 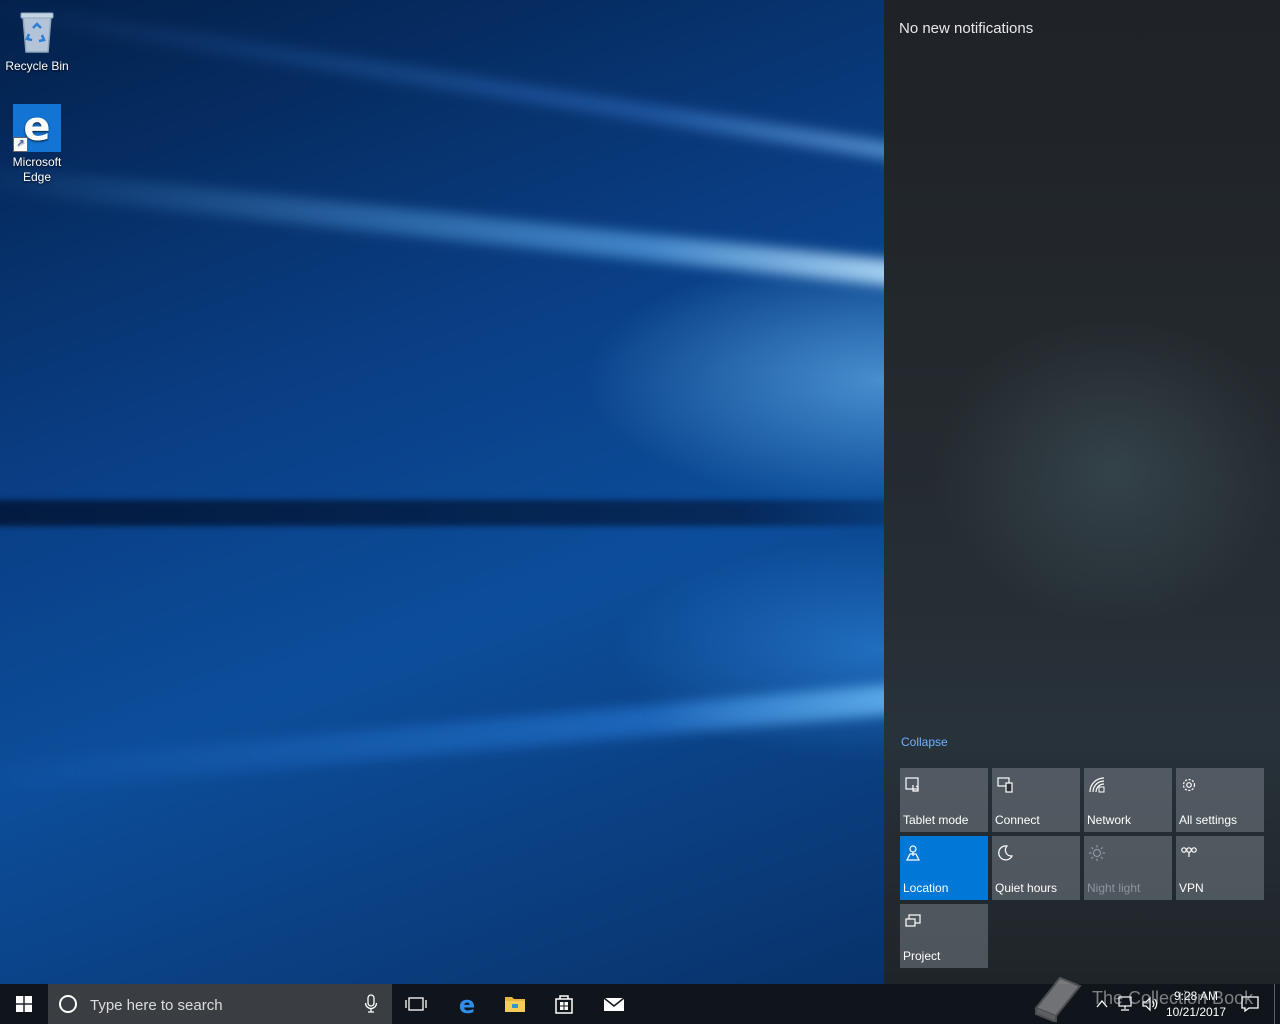 What do you see at coordinates (1189, 785) in the screenshot?
I see `gear-icon` at bounding box center [1189, 785].